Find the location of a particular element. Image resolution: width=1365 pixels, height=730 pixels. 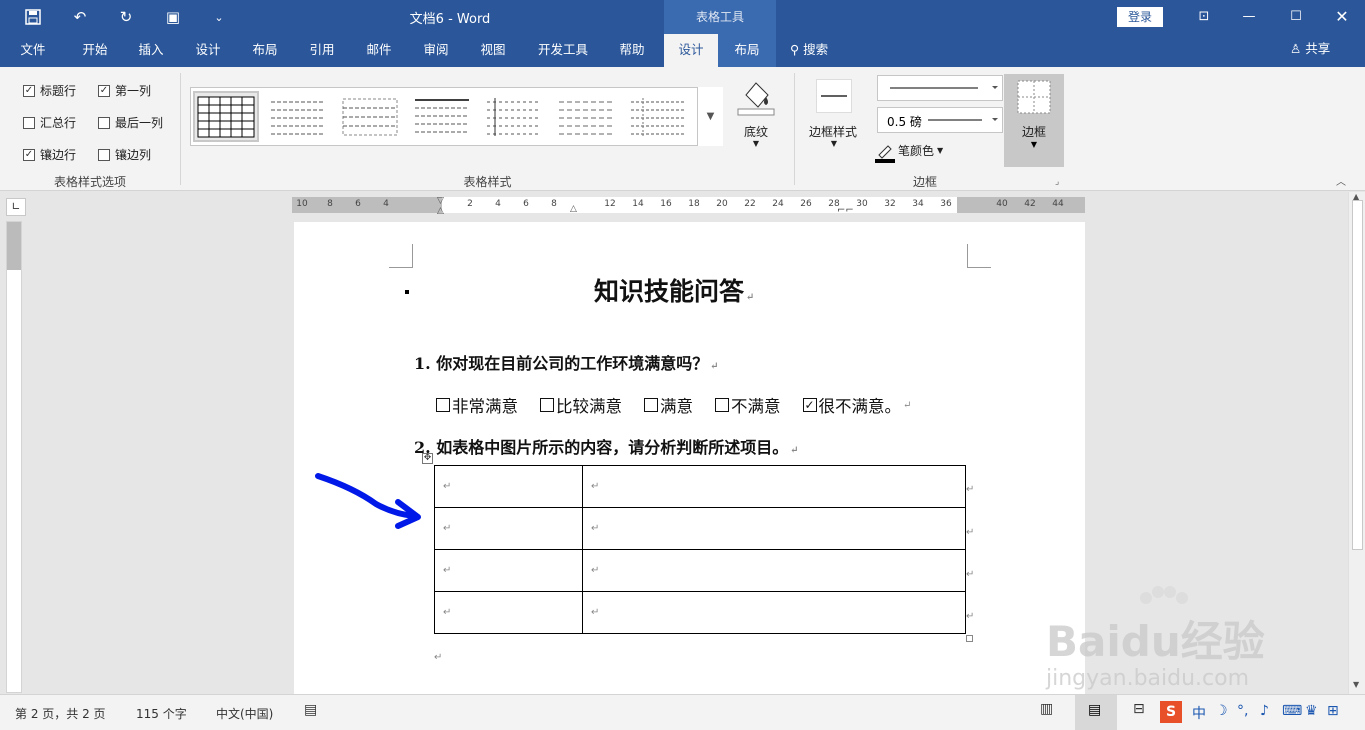

choice-satisfied: 满意 is located at coordinates (668, 405).